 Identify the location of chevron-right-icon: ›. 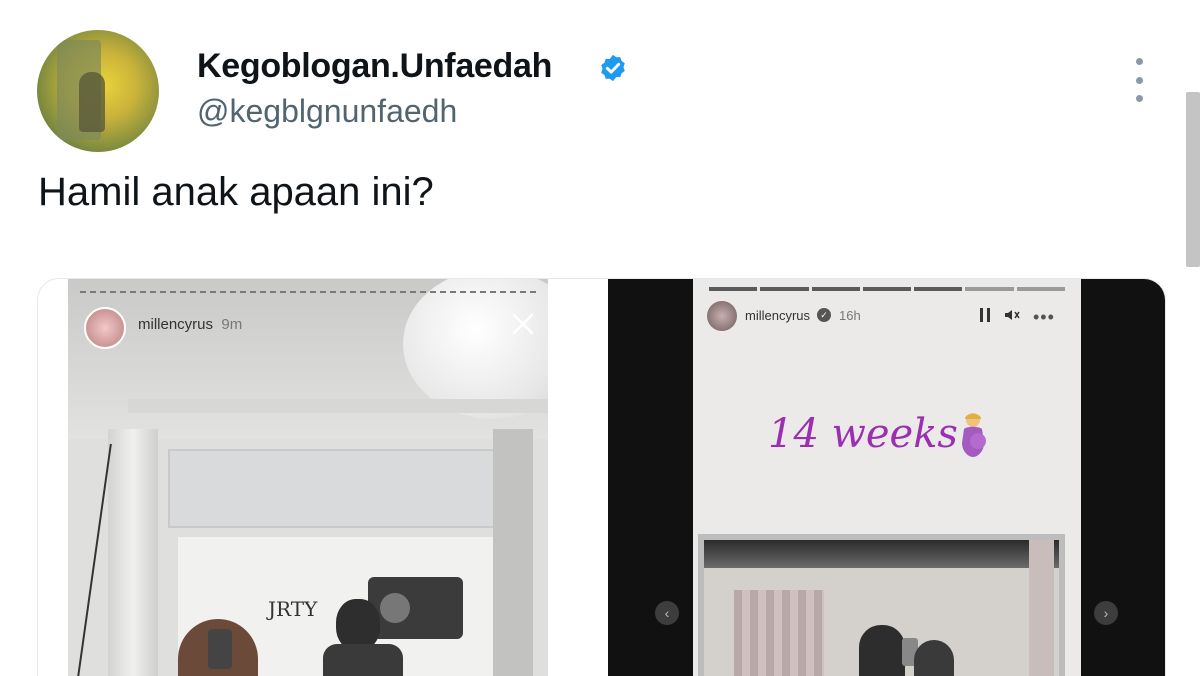
(1106, 613).